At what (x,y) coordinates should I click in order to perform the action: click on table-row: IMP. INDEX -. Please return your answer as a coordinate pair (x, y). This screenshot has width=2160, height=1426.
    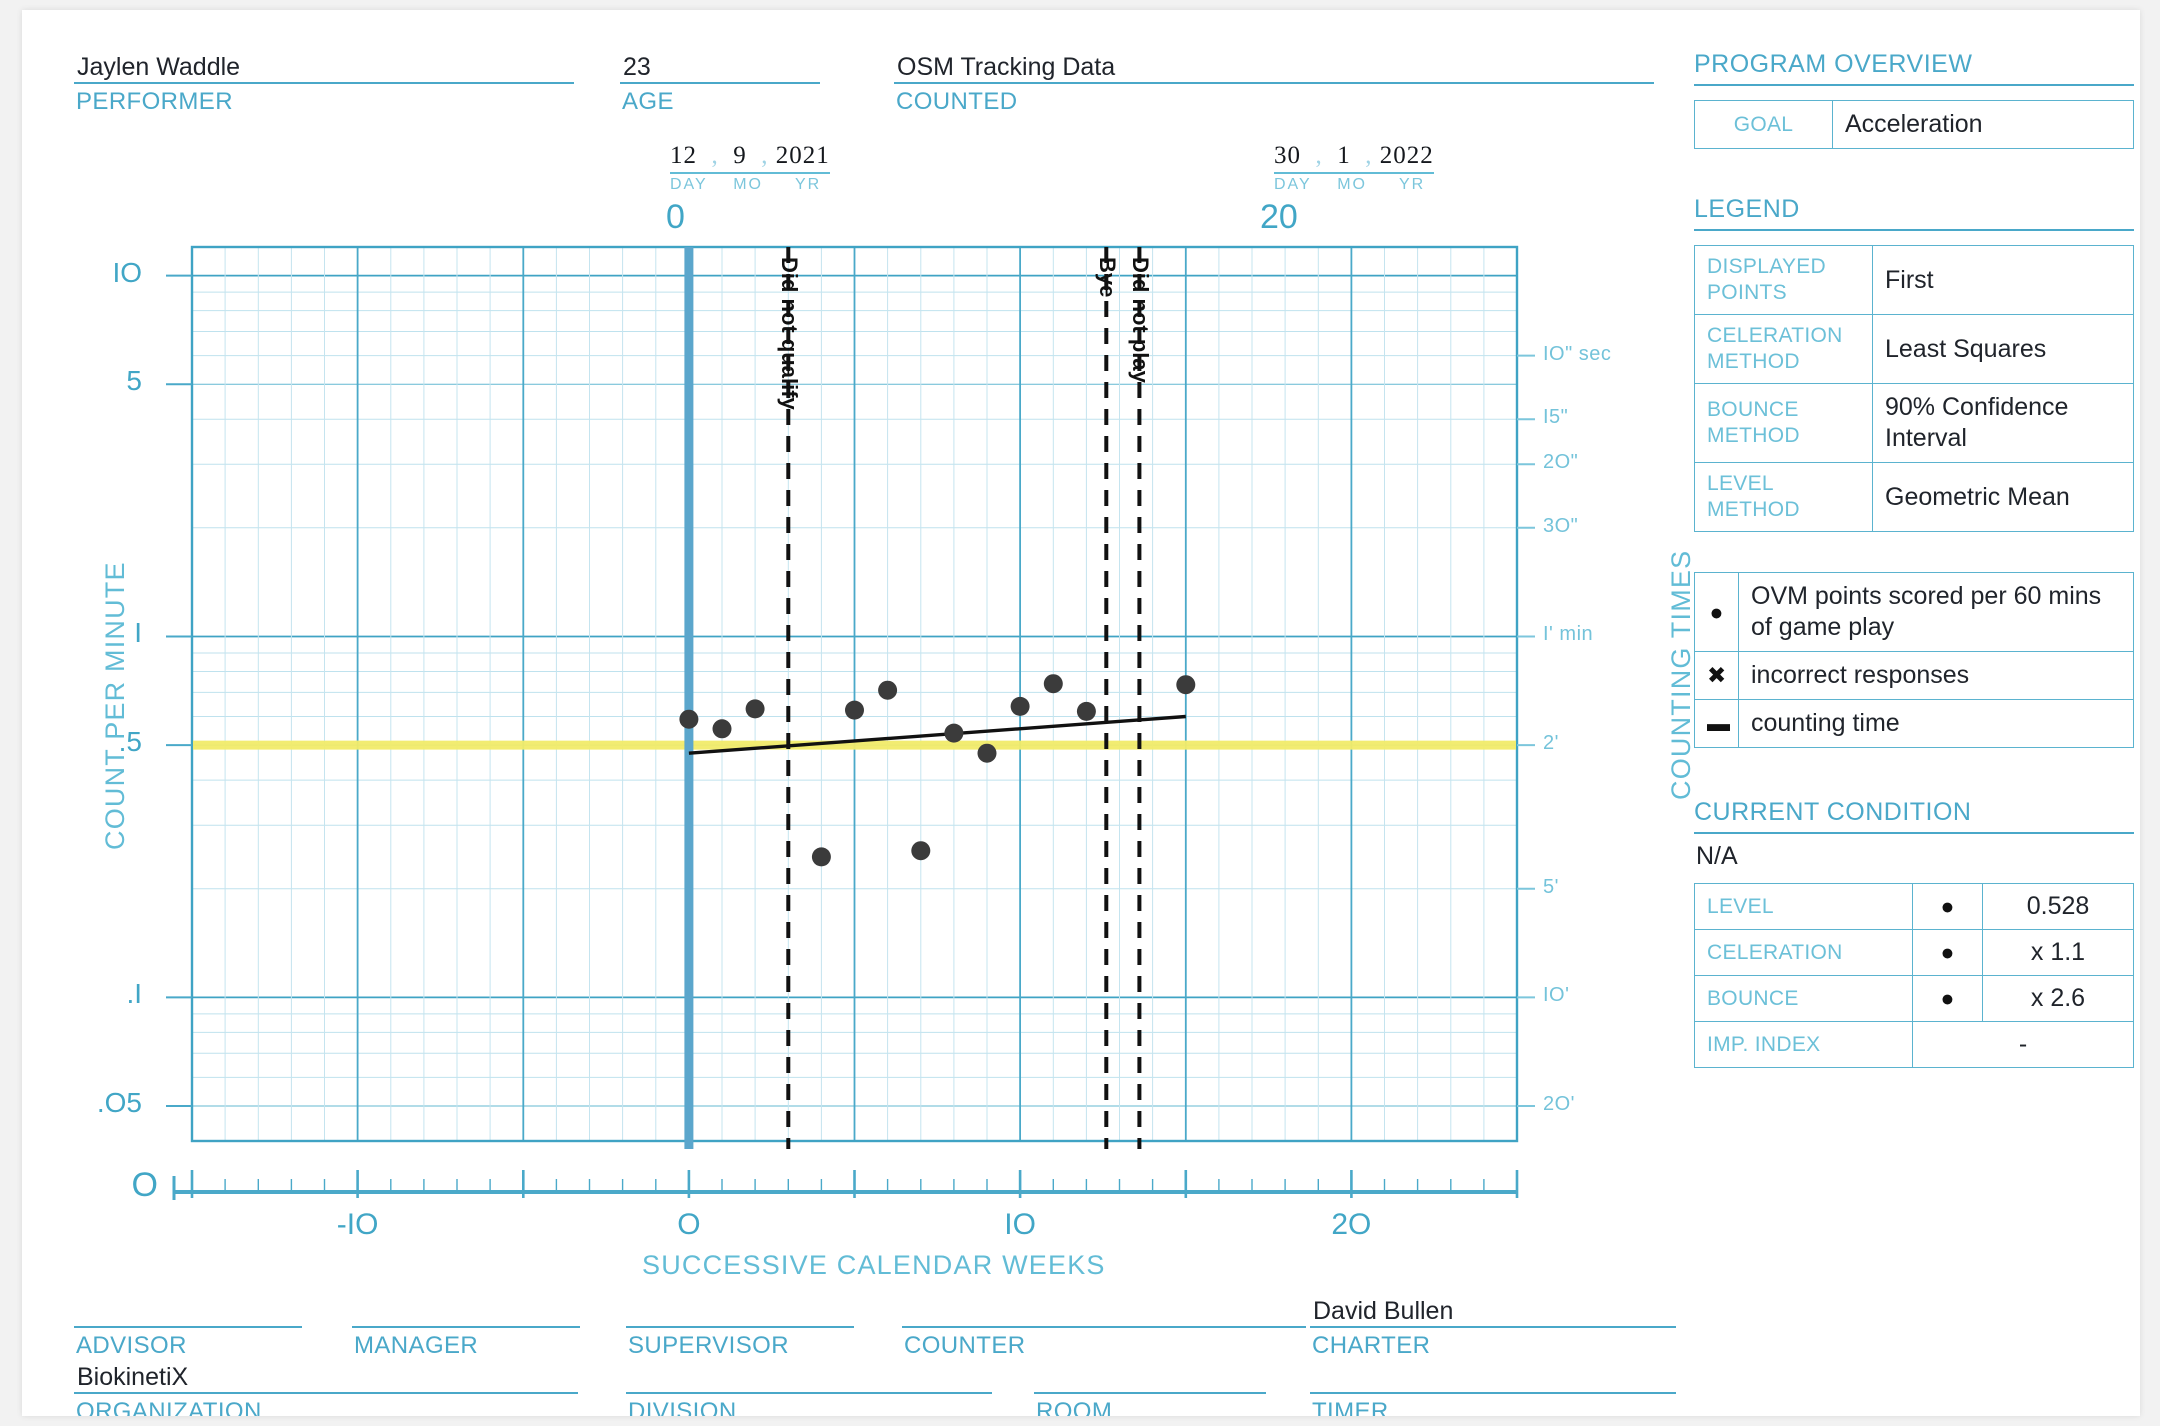
    Looking at the image, I should click on (1914, 1044).